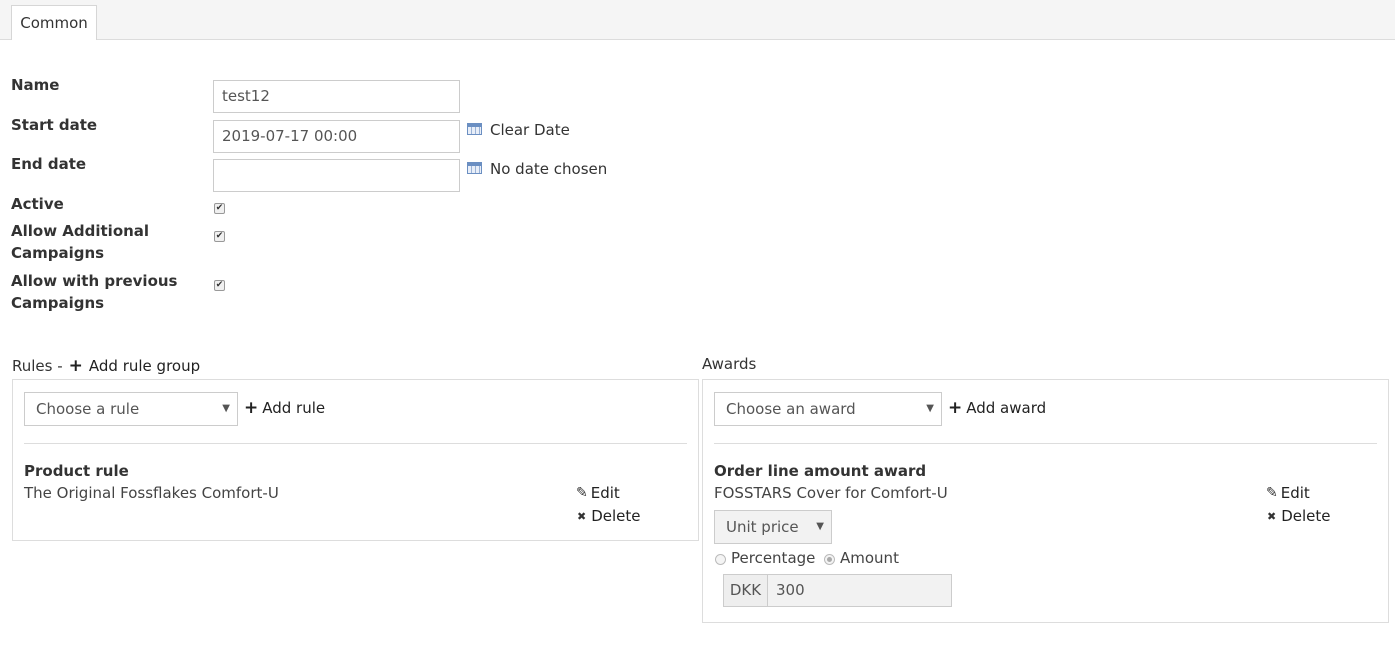 The height and width of the screenshot is (652, 1395). Describe the element at coordinates (94, 281) in the screenshot. I see `allow-previous-label-line1: Allow with previous` at that location.